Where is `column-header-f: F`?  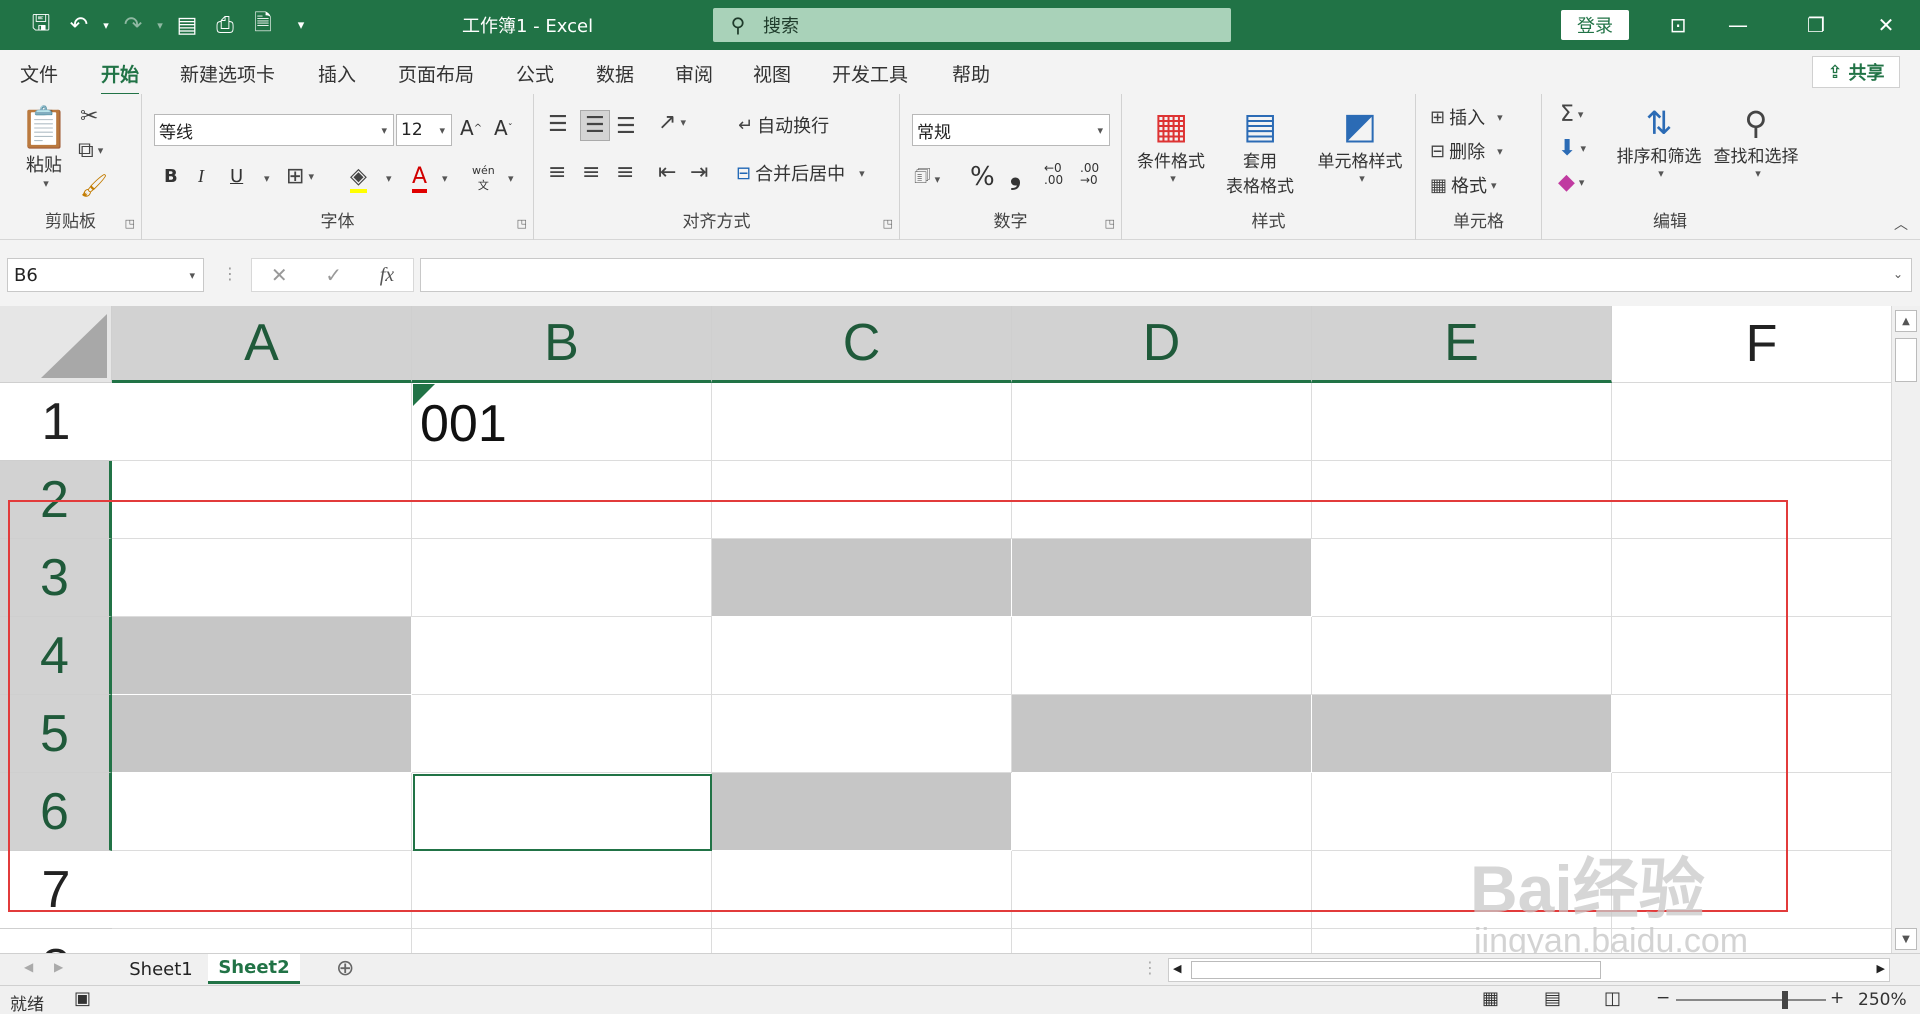
column-header-f: F is located at coordinates (1751, 344).